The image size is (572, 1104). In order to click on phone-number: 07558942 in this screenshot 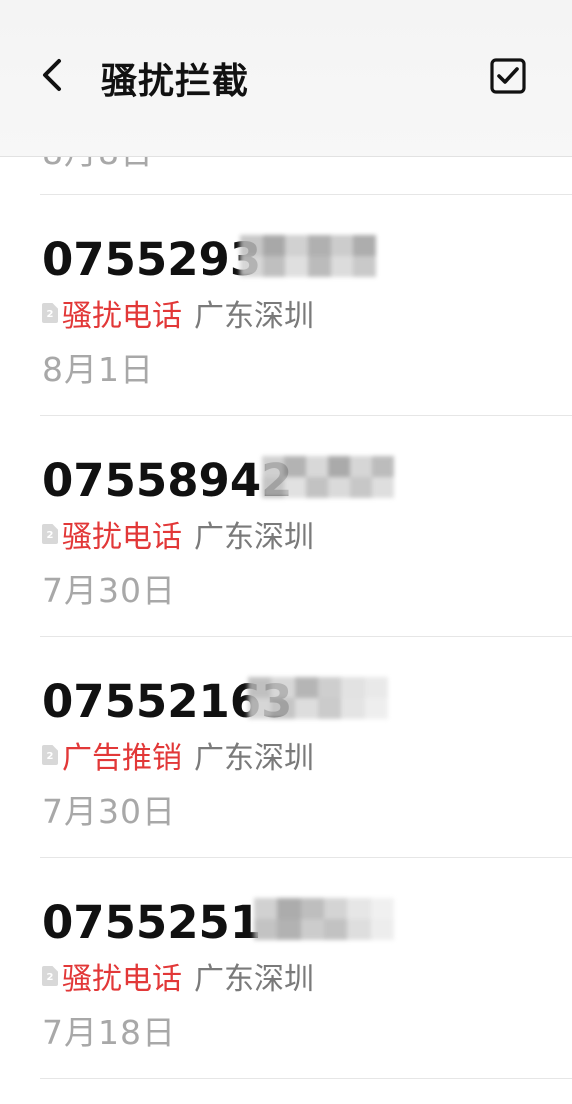, I will do `click(167, 480)`.